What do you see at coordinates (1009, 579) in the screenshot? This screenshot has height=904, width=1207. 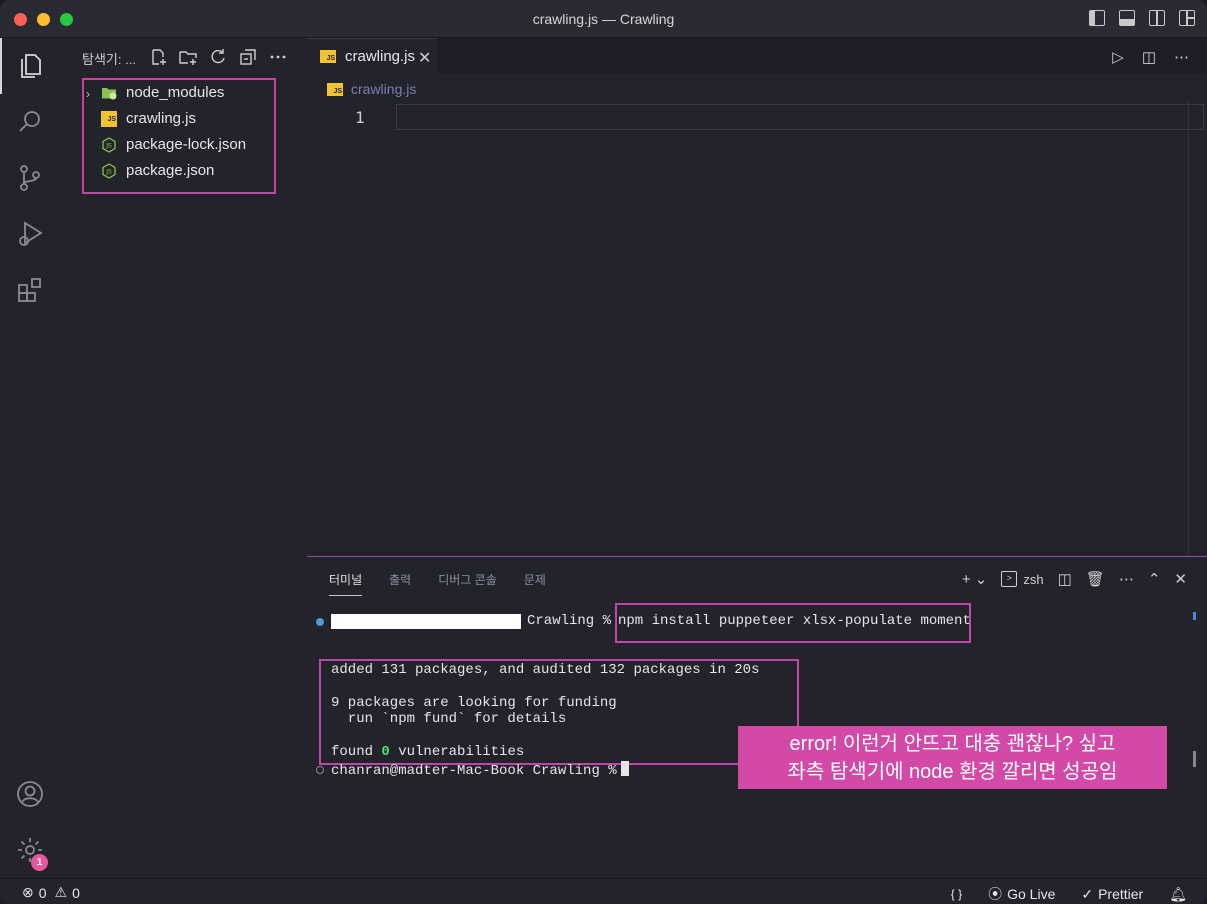 I see `terminal-icon: >` at bounding box center [1009, 579].